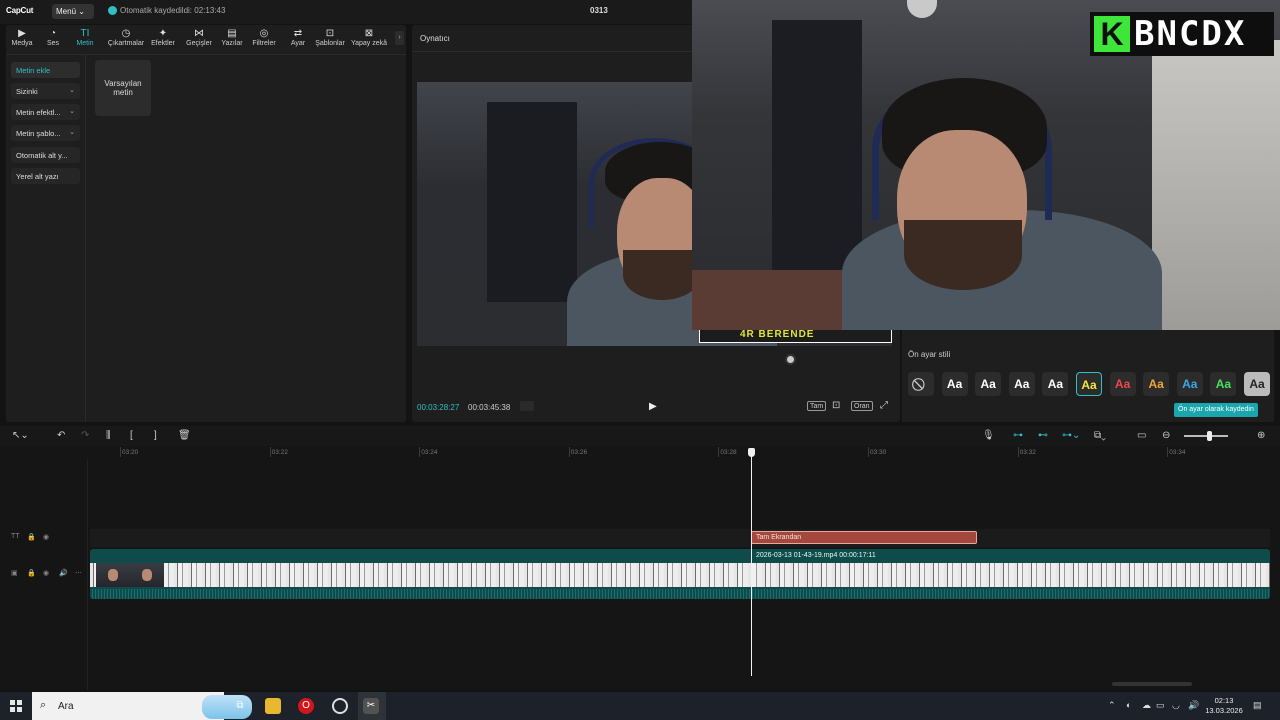 The height and width of the screenshot is (720, 1280). Describe the element at coordinates (884, 405) in the screenshot. I see `expand-icon: ⤢` at that location.